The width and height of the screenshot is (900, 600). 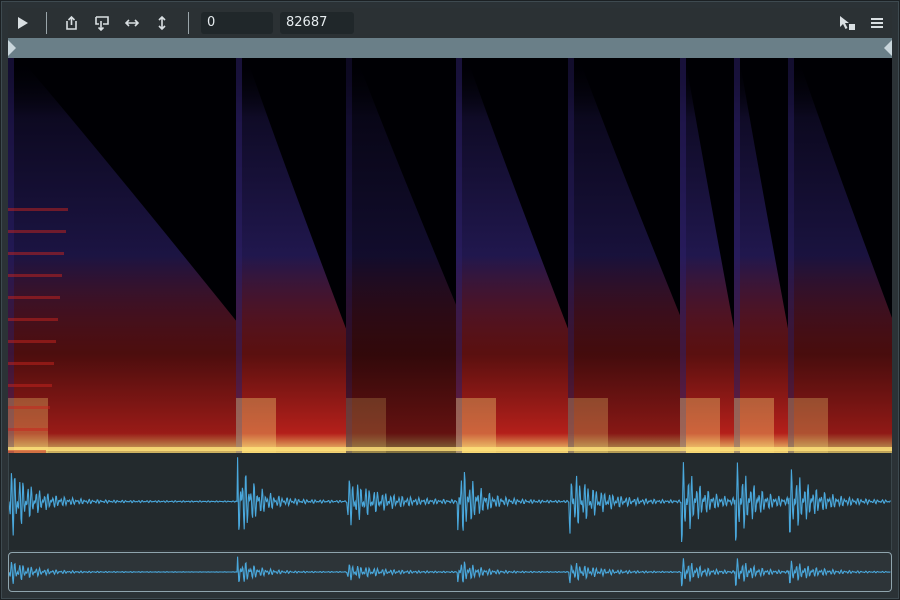 I want to click on toolbar: 0 82687, so click(x=450, y=23).